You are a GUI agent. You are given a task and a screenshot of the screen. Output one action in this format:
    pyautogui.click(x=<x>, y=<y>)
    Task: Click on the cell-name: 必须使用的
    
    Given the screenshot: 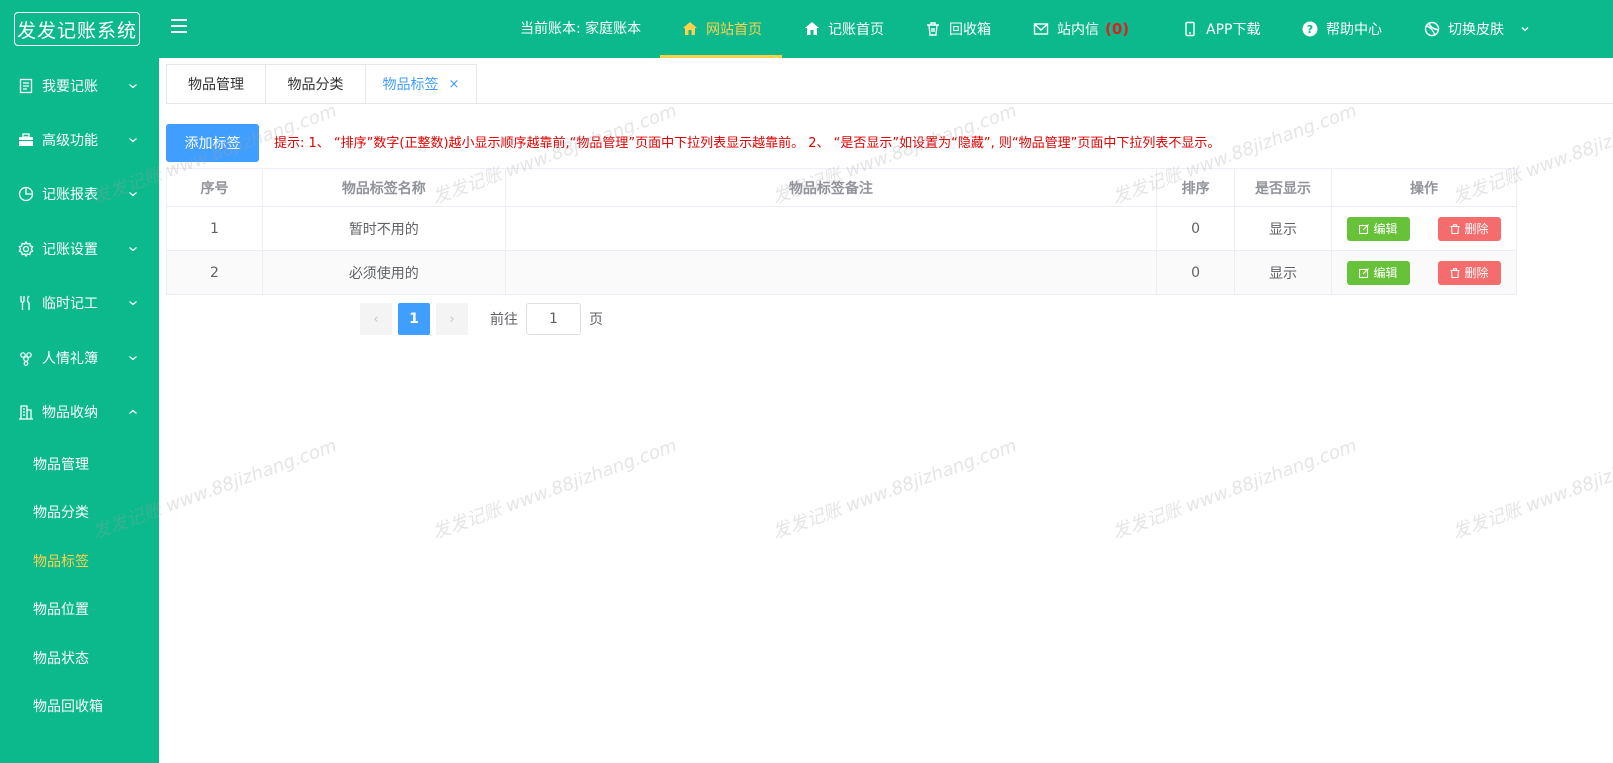 What is the action you would take?
    pyautogui.click(x=383, y=272)
    